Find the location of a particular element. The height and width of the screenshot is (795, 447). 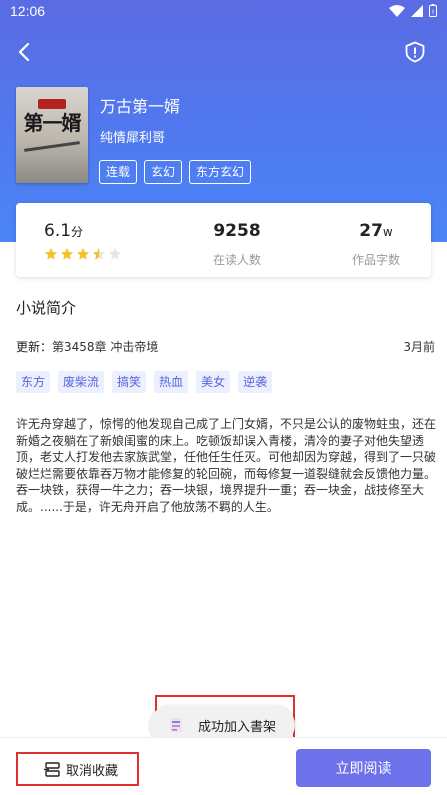

cover-title-art: 第一婿 is located at coordinates (52, 123).